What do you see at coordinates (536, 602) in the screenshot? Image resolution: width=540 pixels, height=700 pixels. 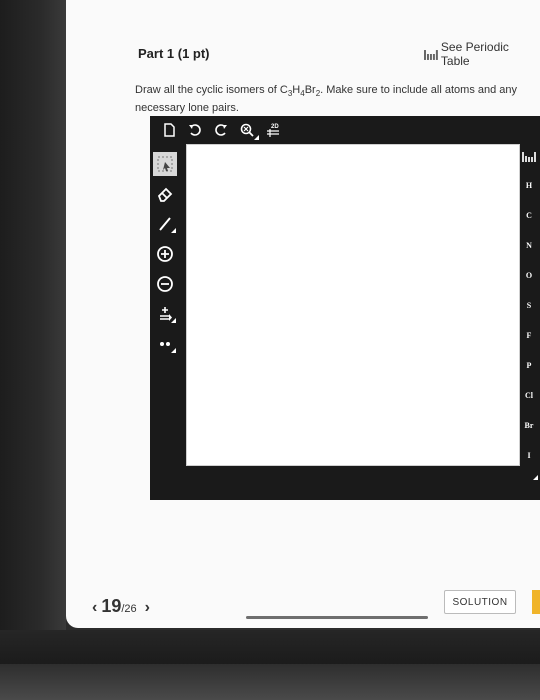 I see `next-button-edge` at bounding box center [536, 602].